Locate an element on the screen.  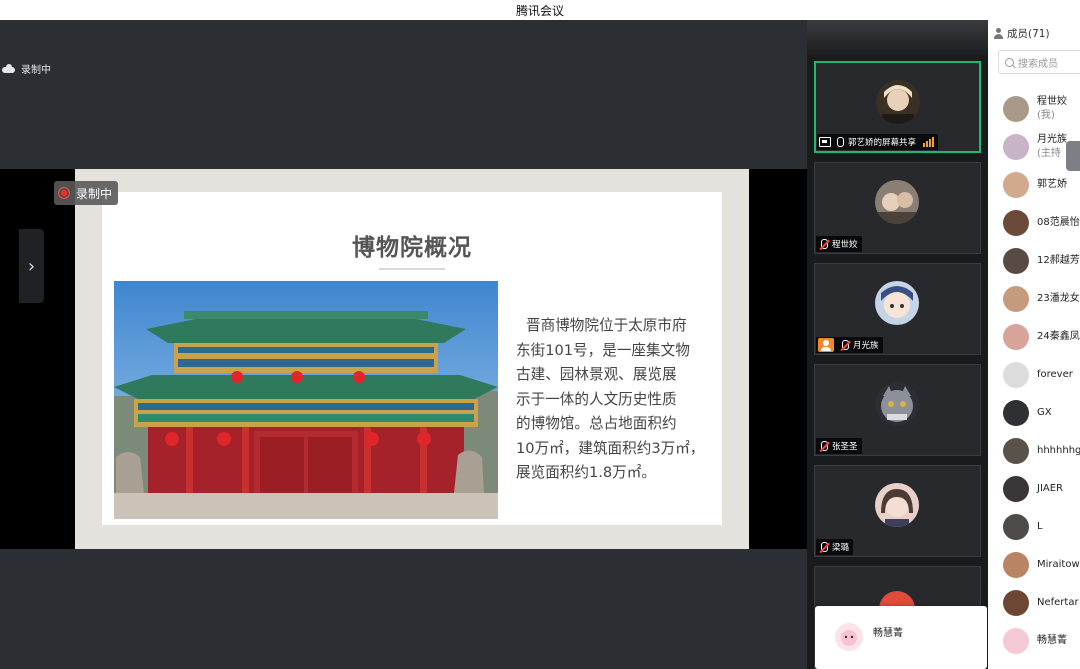
member-row: 郭艺娇 is located at coordinates (1035, 185).